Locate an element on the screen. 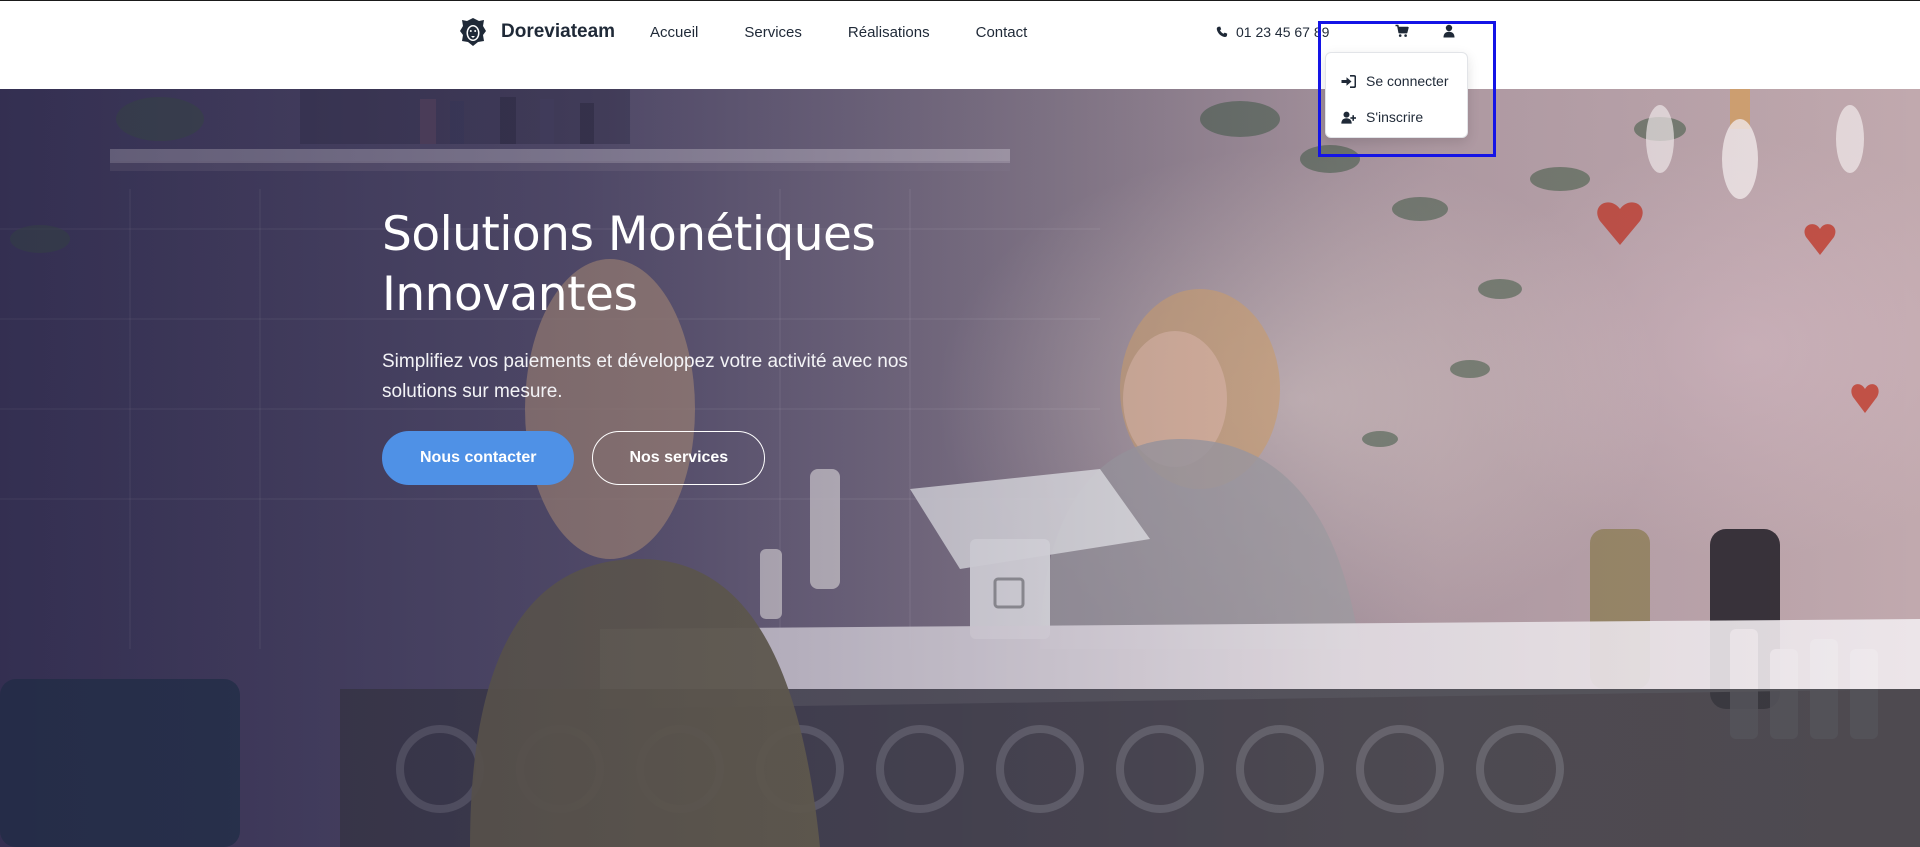  hero-title-line-1: Solutions Monétiques is located at coordinates (629, 234).